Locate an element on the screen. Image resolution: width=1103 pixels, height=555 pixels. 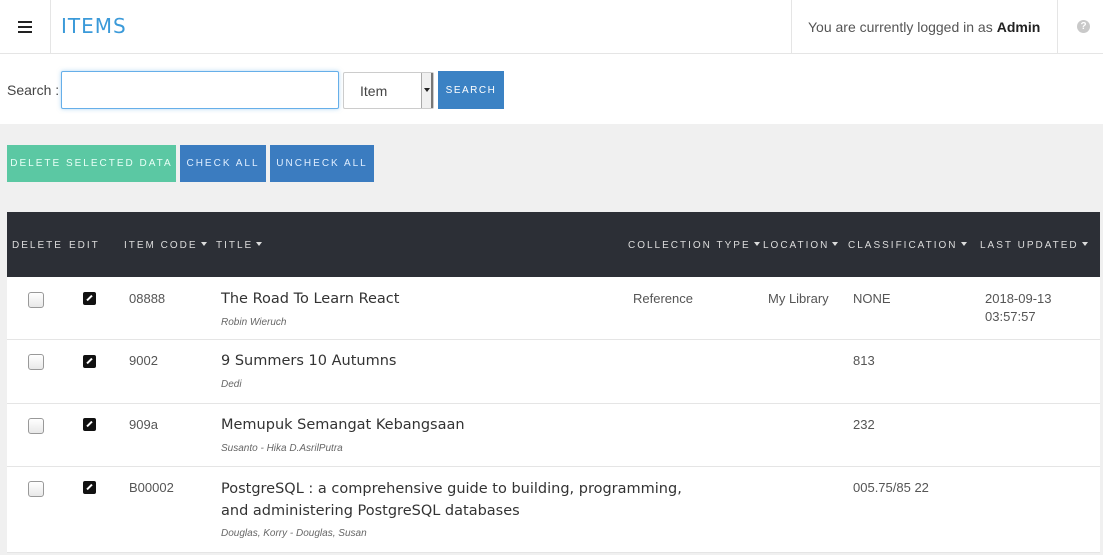
column-header-last-updated-label: LAST UPDATED is located at coordinates (1029, 245).